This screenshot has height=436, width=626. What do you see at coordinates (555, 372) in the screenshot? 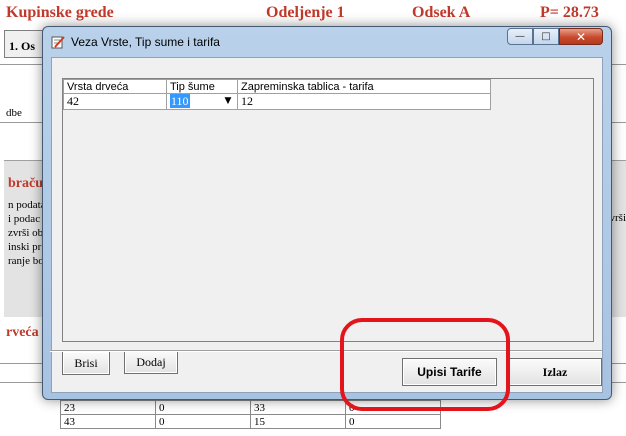
I see `izlaz-button: Izlaz` at bounding box center [555, 372].